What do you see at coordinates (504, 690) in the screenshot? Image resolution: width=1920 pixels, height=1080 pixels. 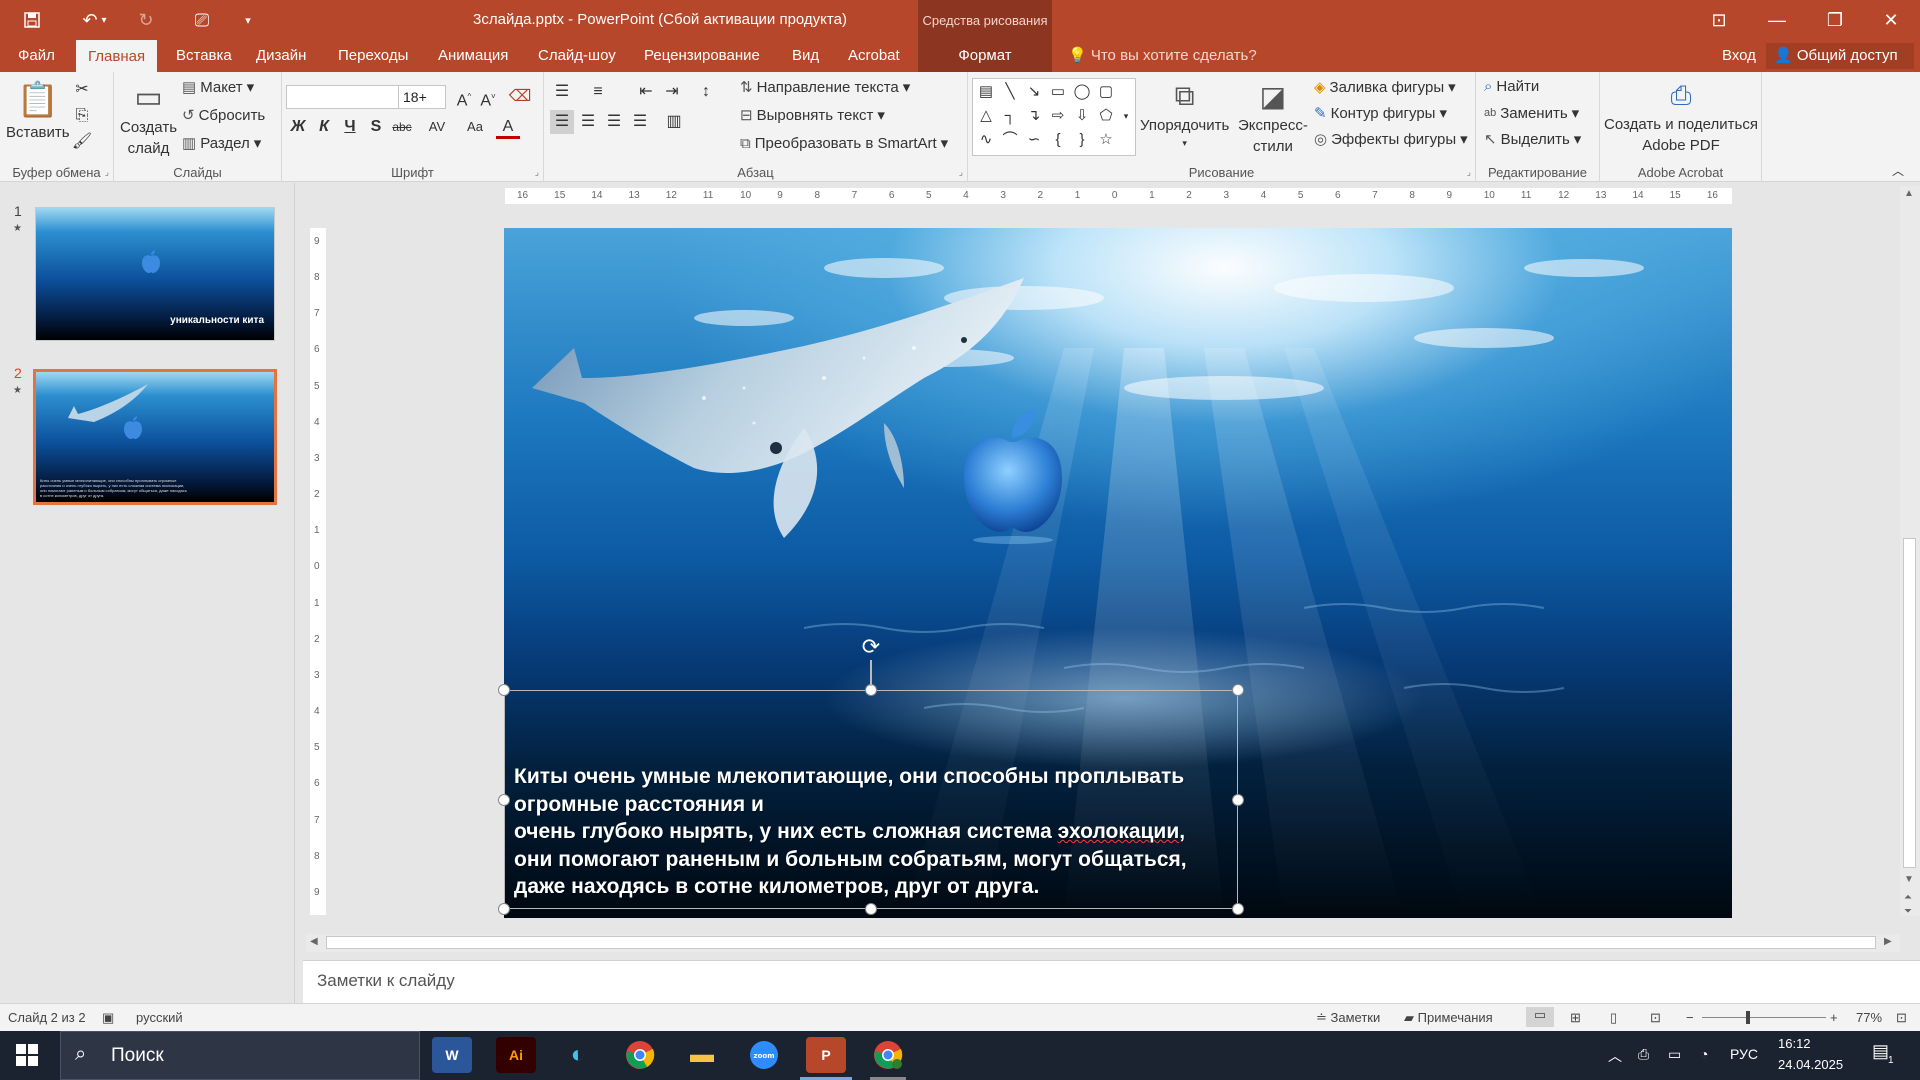 I see `resize-handle-top-left` at bounding box center [504, 690].